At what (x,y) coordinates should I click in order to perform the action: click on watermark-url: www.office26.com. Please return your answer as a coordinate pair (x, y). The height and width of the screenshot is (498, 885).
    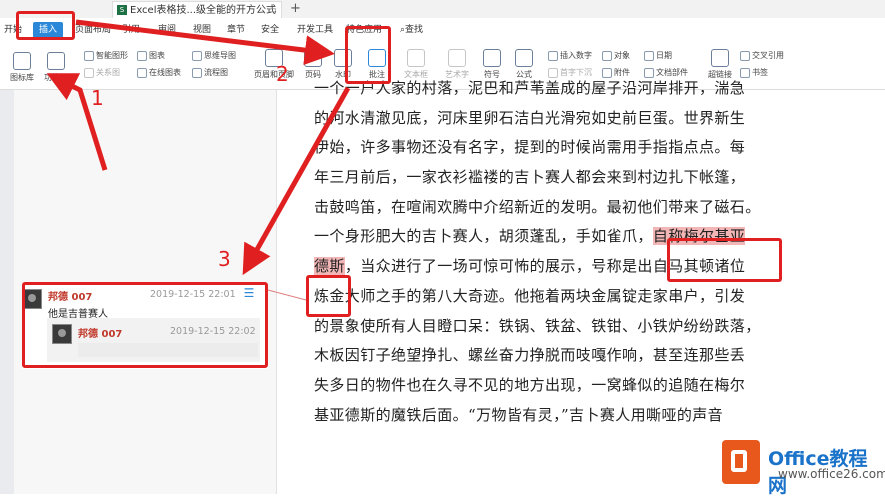
    Looking at the image, I should click on (831, 474).